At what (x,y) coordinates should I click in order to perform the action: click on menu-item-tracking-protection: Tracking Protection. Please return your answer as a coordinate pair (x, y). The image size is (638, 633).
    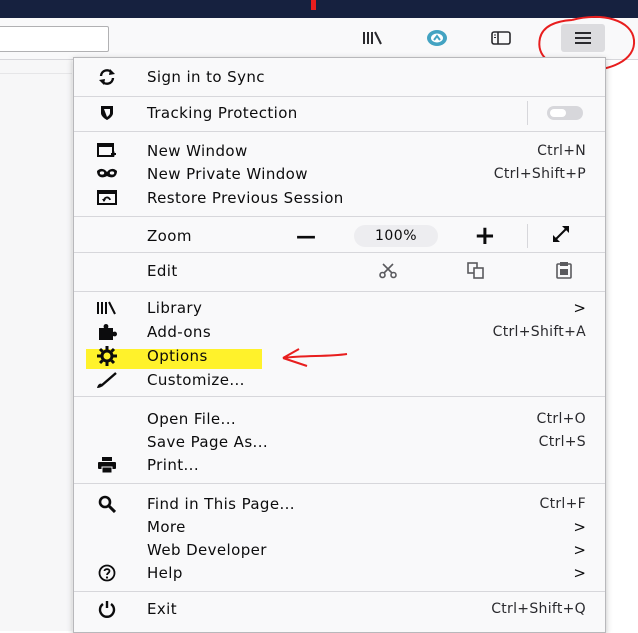
    Looking at the image, I should click on (339, 113).